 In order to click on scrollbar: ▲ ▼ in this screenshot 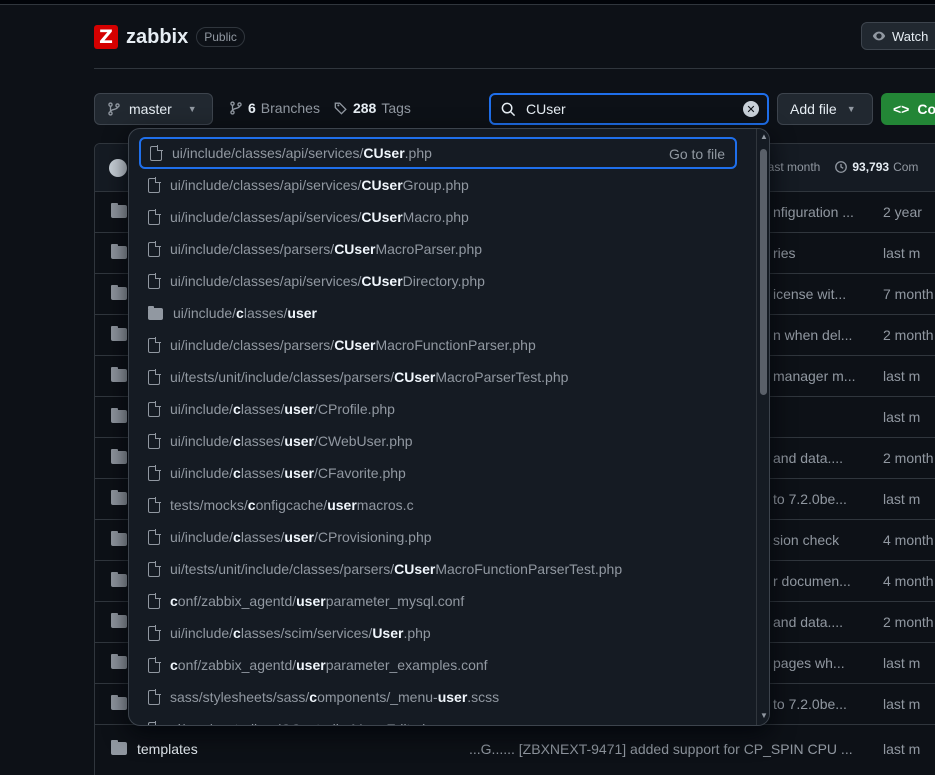, I will do `click(762, 427)`.